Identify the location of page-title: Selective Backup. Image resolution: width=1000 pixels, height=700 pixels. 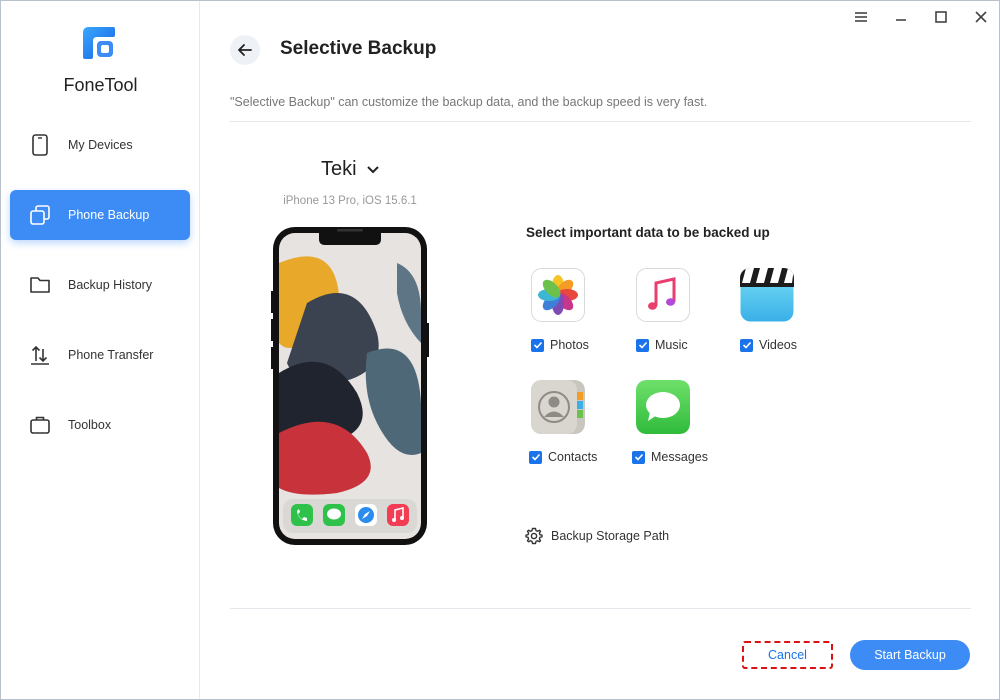
(358, 48).